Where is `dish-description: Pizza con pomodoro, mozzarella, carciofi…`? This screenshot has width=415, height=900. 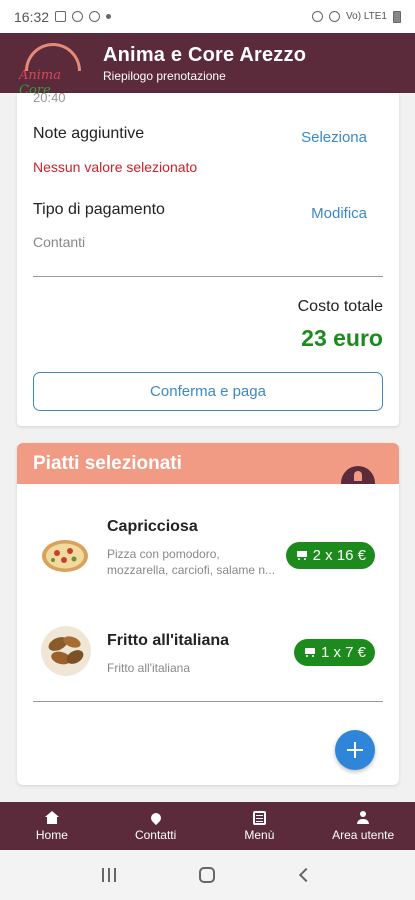 dish-description: Pizza con pomodoro, mozzarella, carciofi… is located at coordinates (191, 562).